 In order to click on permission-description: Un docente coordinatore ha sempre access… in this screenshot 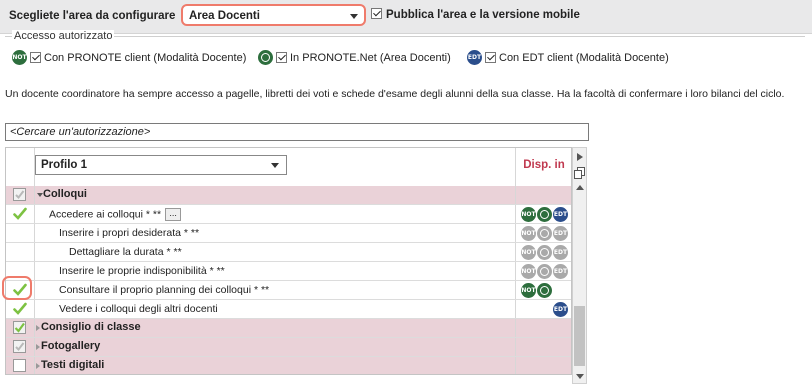, I will do `click(395, 94)`.